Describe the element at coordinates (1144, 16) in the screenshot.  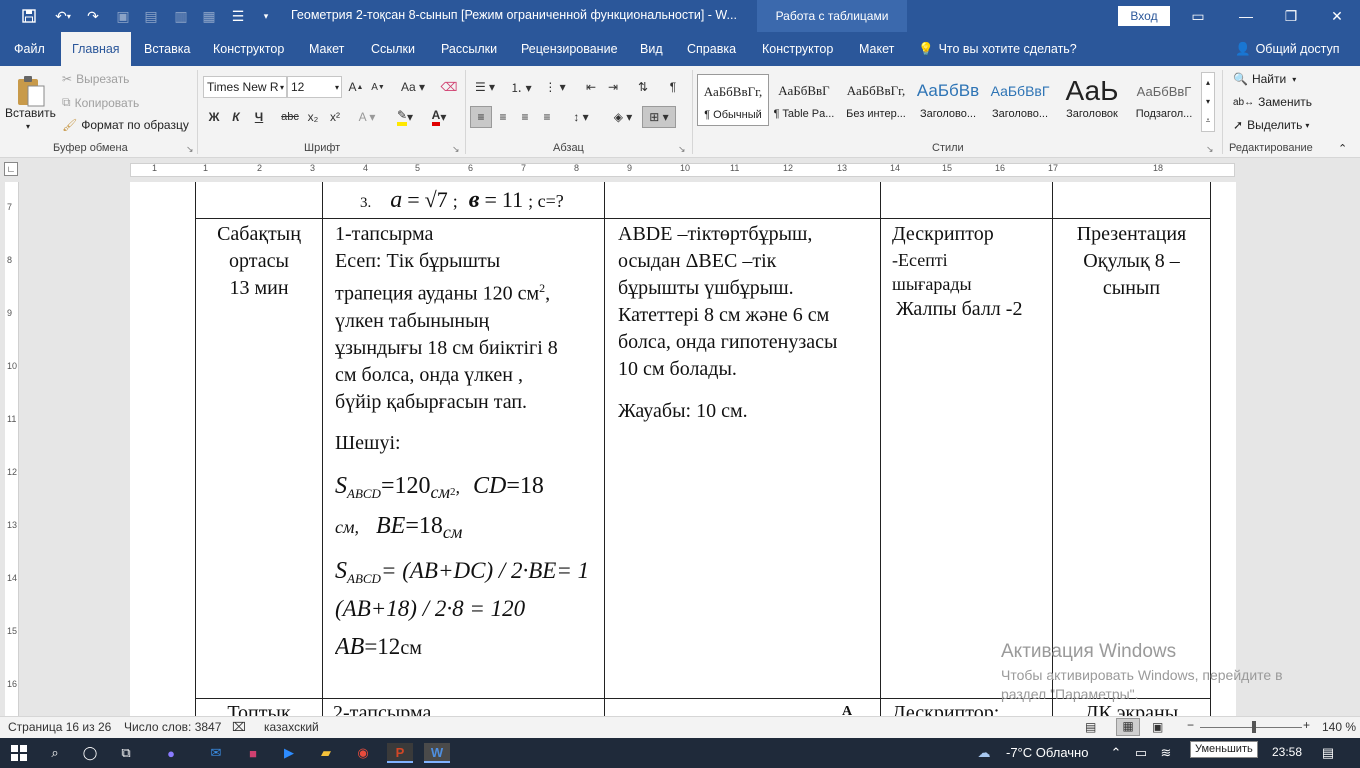
I see `sign-in-button: Вход` at that location.